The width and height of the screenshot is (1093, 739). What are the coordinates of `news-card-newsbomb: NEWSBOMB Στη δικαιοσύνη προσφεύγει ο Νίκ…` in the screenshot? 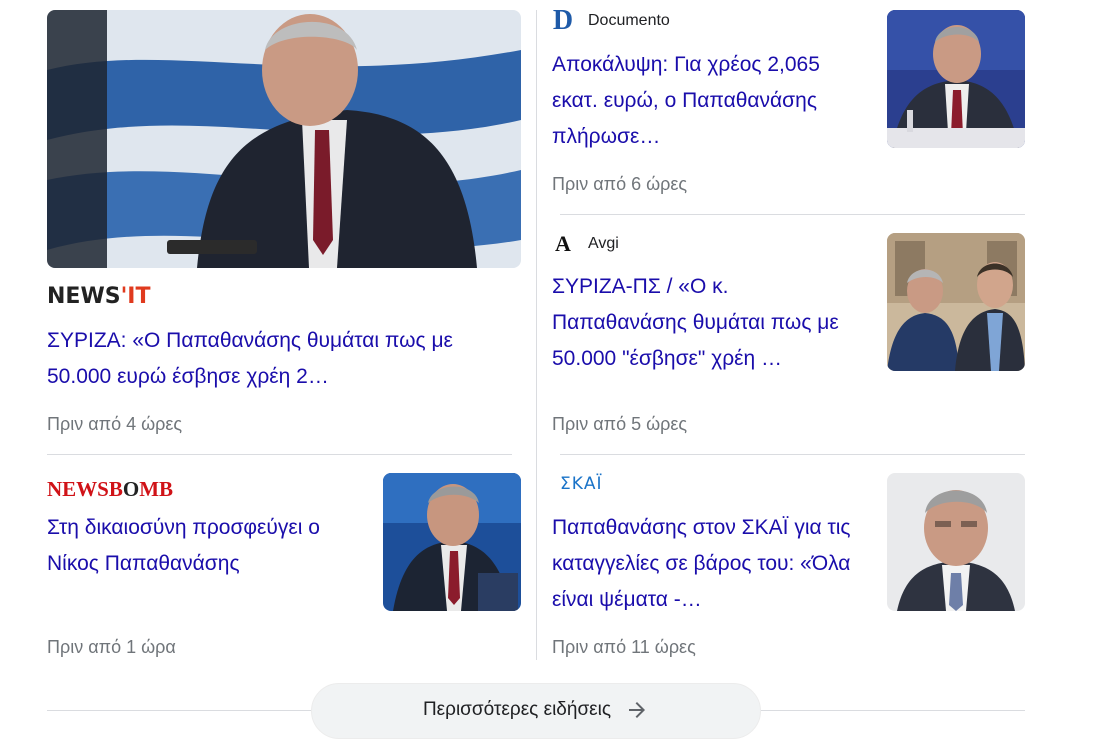 It's located at (284, 567).